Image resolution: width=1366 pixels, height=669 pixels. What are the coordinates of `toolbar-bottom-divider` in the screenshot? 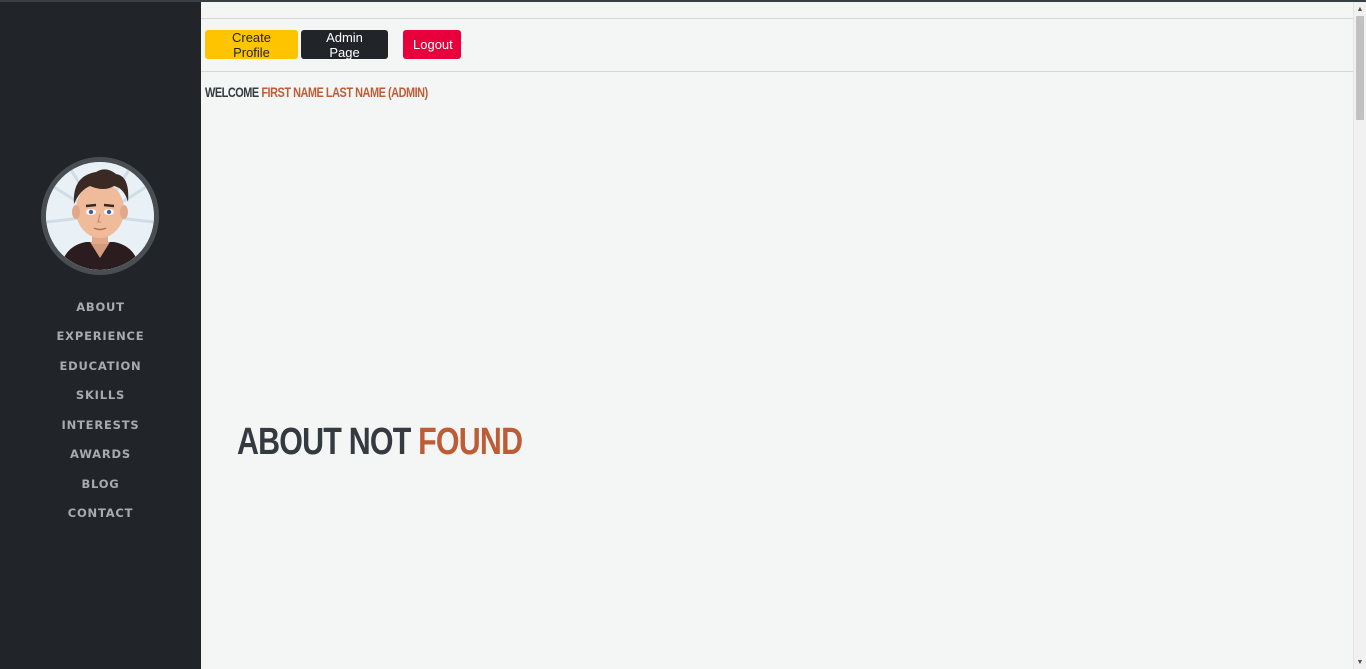 It's located at (777, 71).